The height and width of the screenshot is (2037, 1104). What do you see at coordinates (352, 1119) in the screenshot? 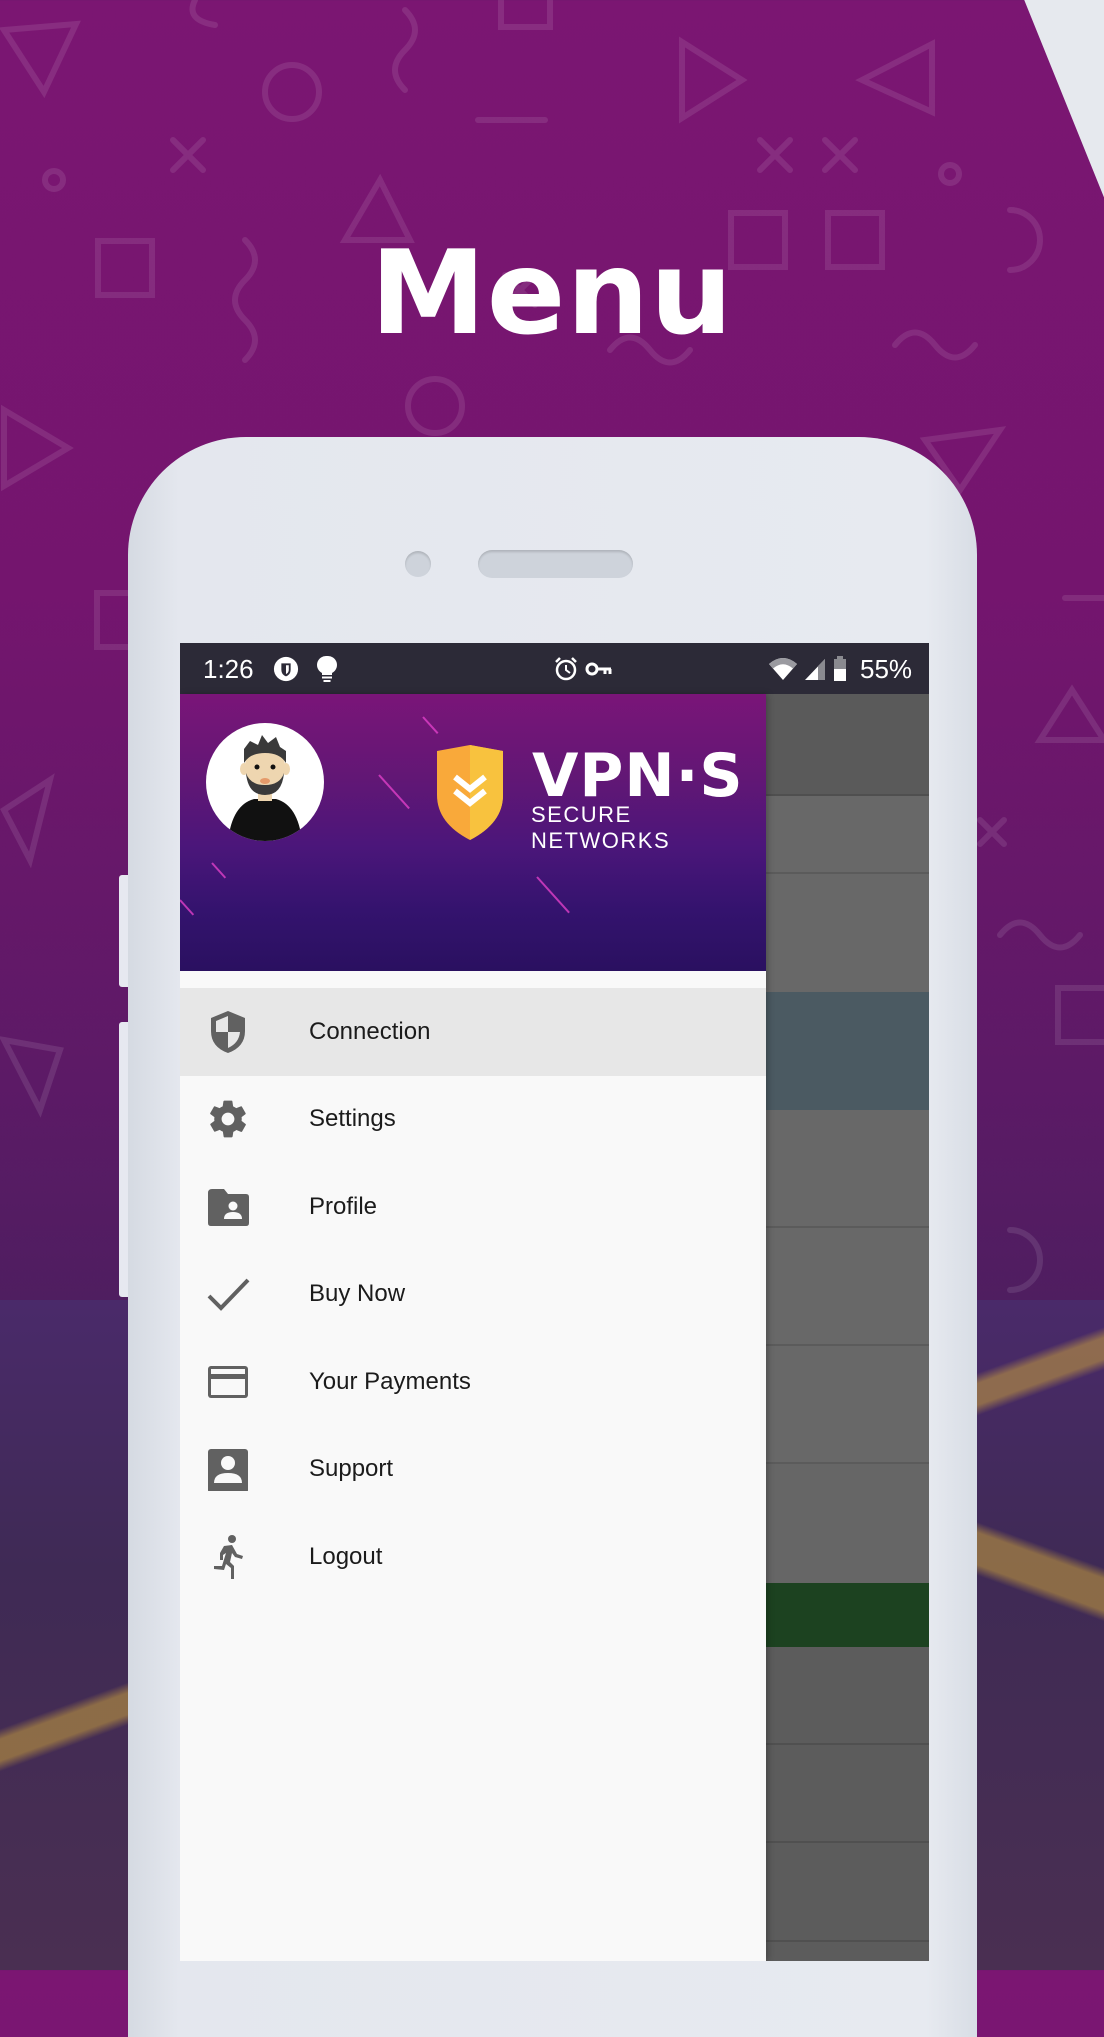
I see `menu-item-label: Settings` at bounding box center [352, 1119].